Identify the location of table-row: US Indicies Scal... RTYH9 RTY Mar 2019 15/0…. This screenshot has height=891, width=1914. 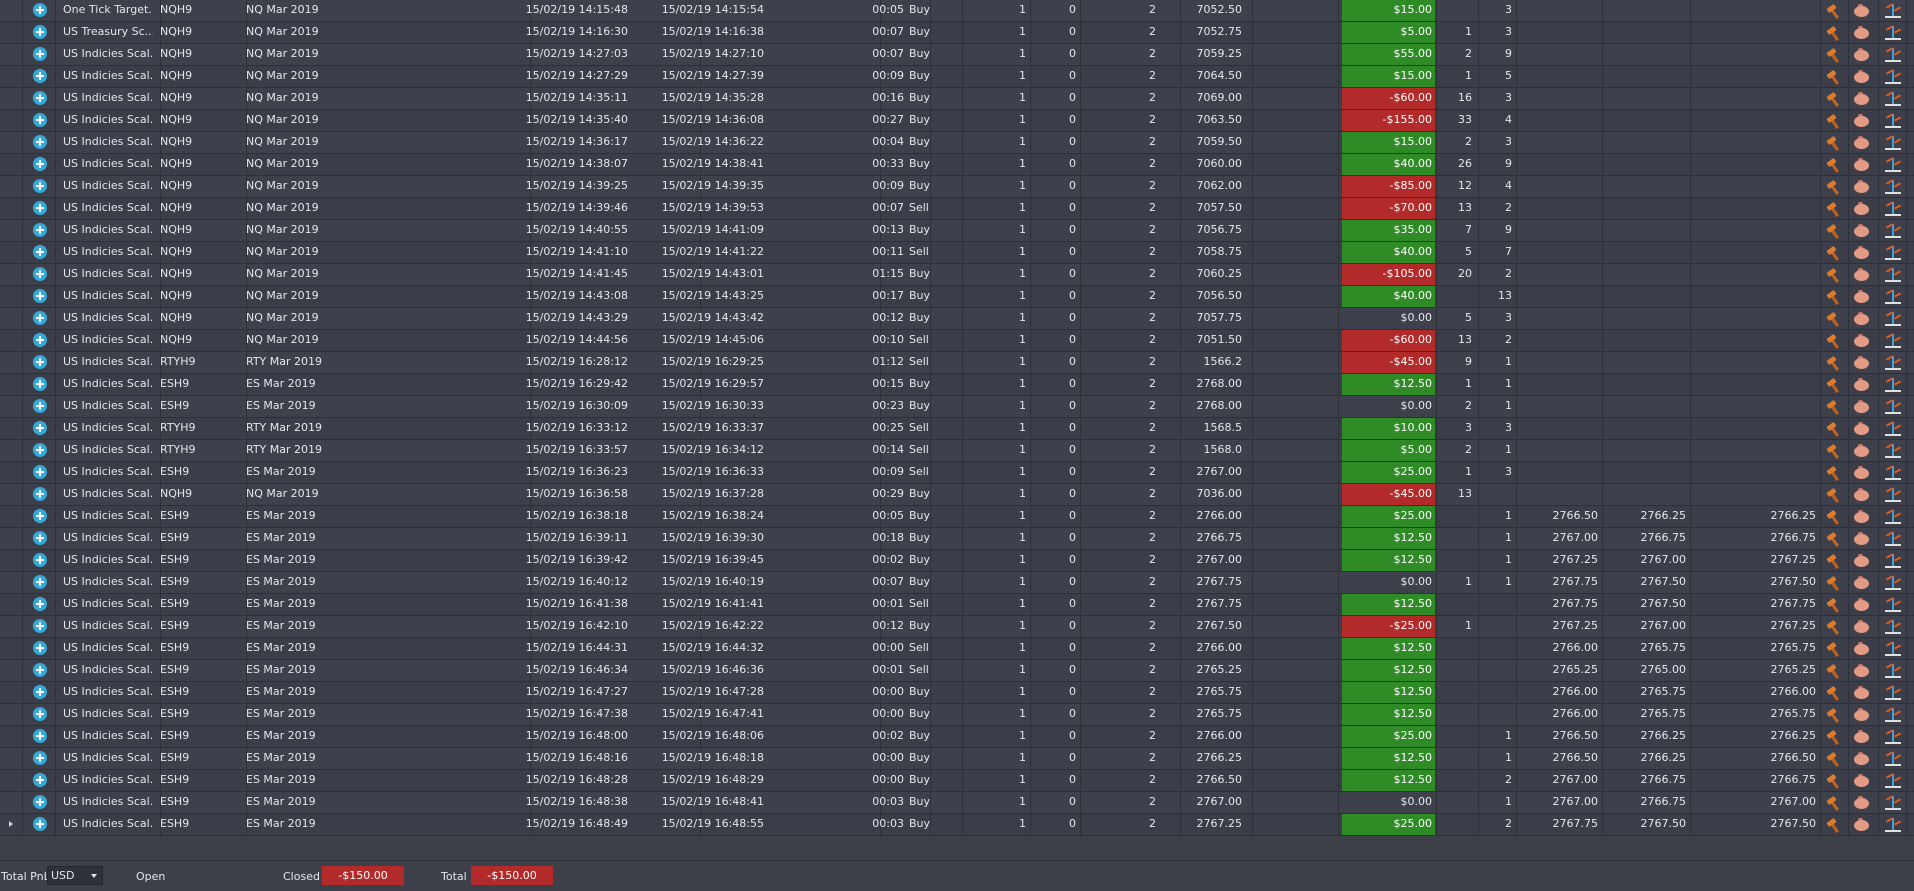
(957, 451).